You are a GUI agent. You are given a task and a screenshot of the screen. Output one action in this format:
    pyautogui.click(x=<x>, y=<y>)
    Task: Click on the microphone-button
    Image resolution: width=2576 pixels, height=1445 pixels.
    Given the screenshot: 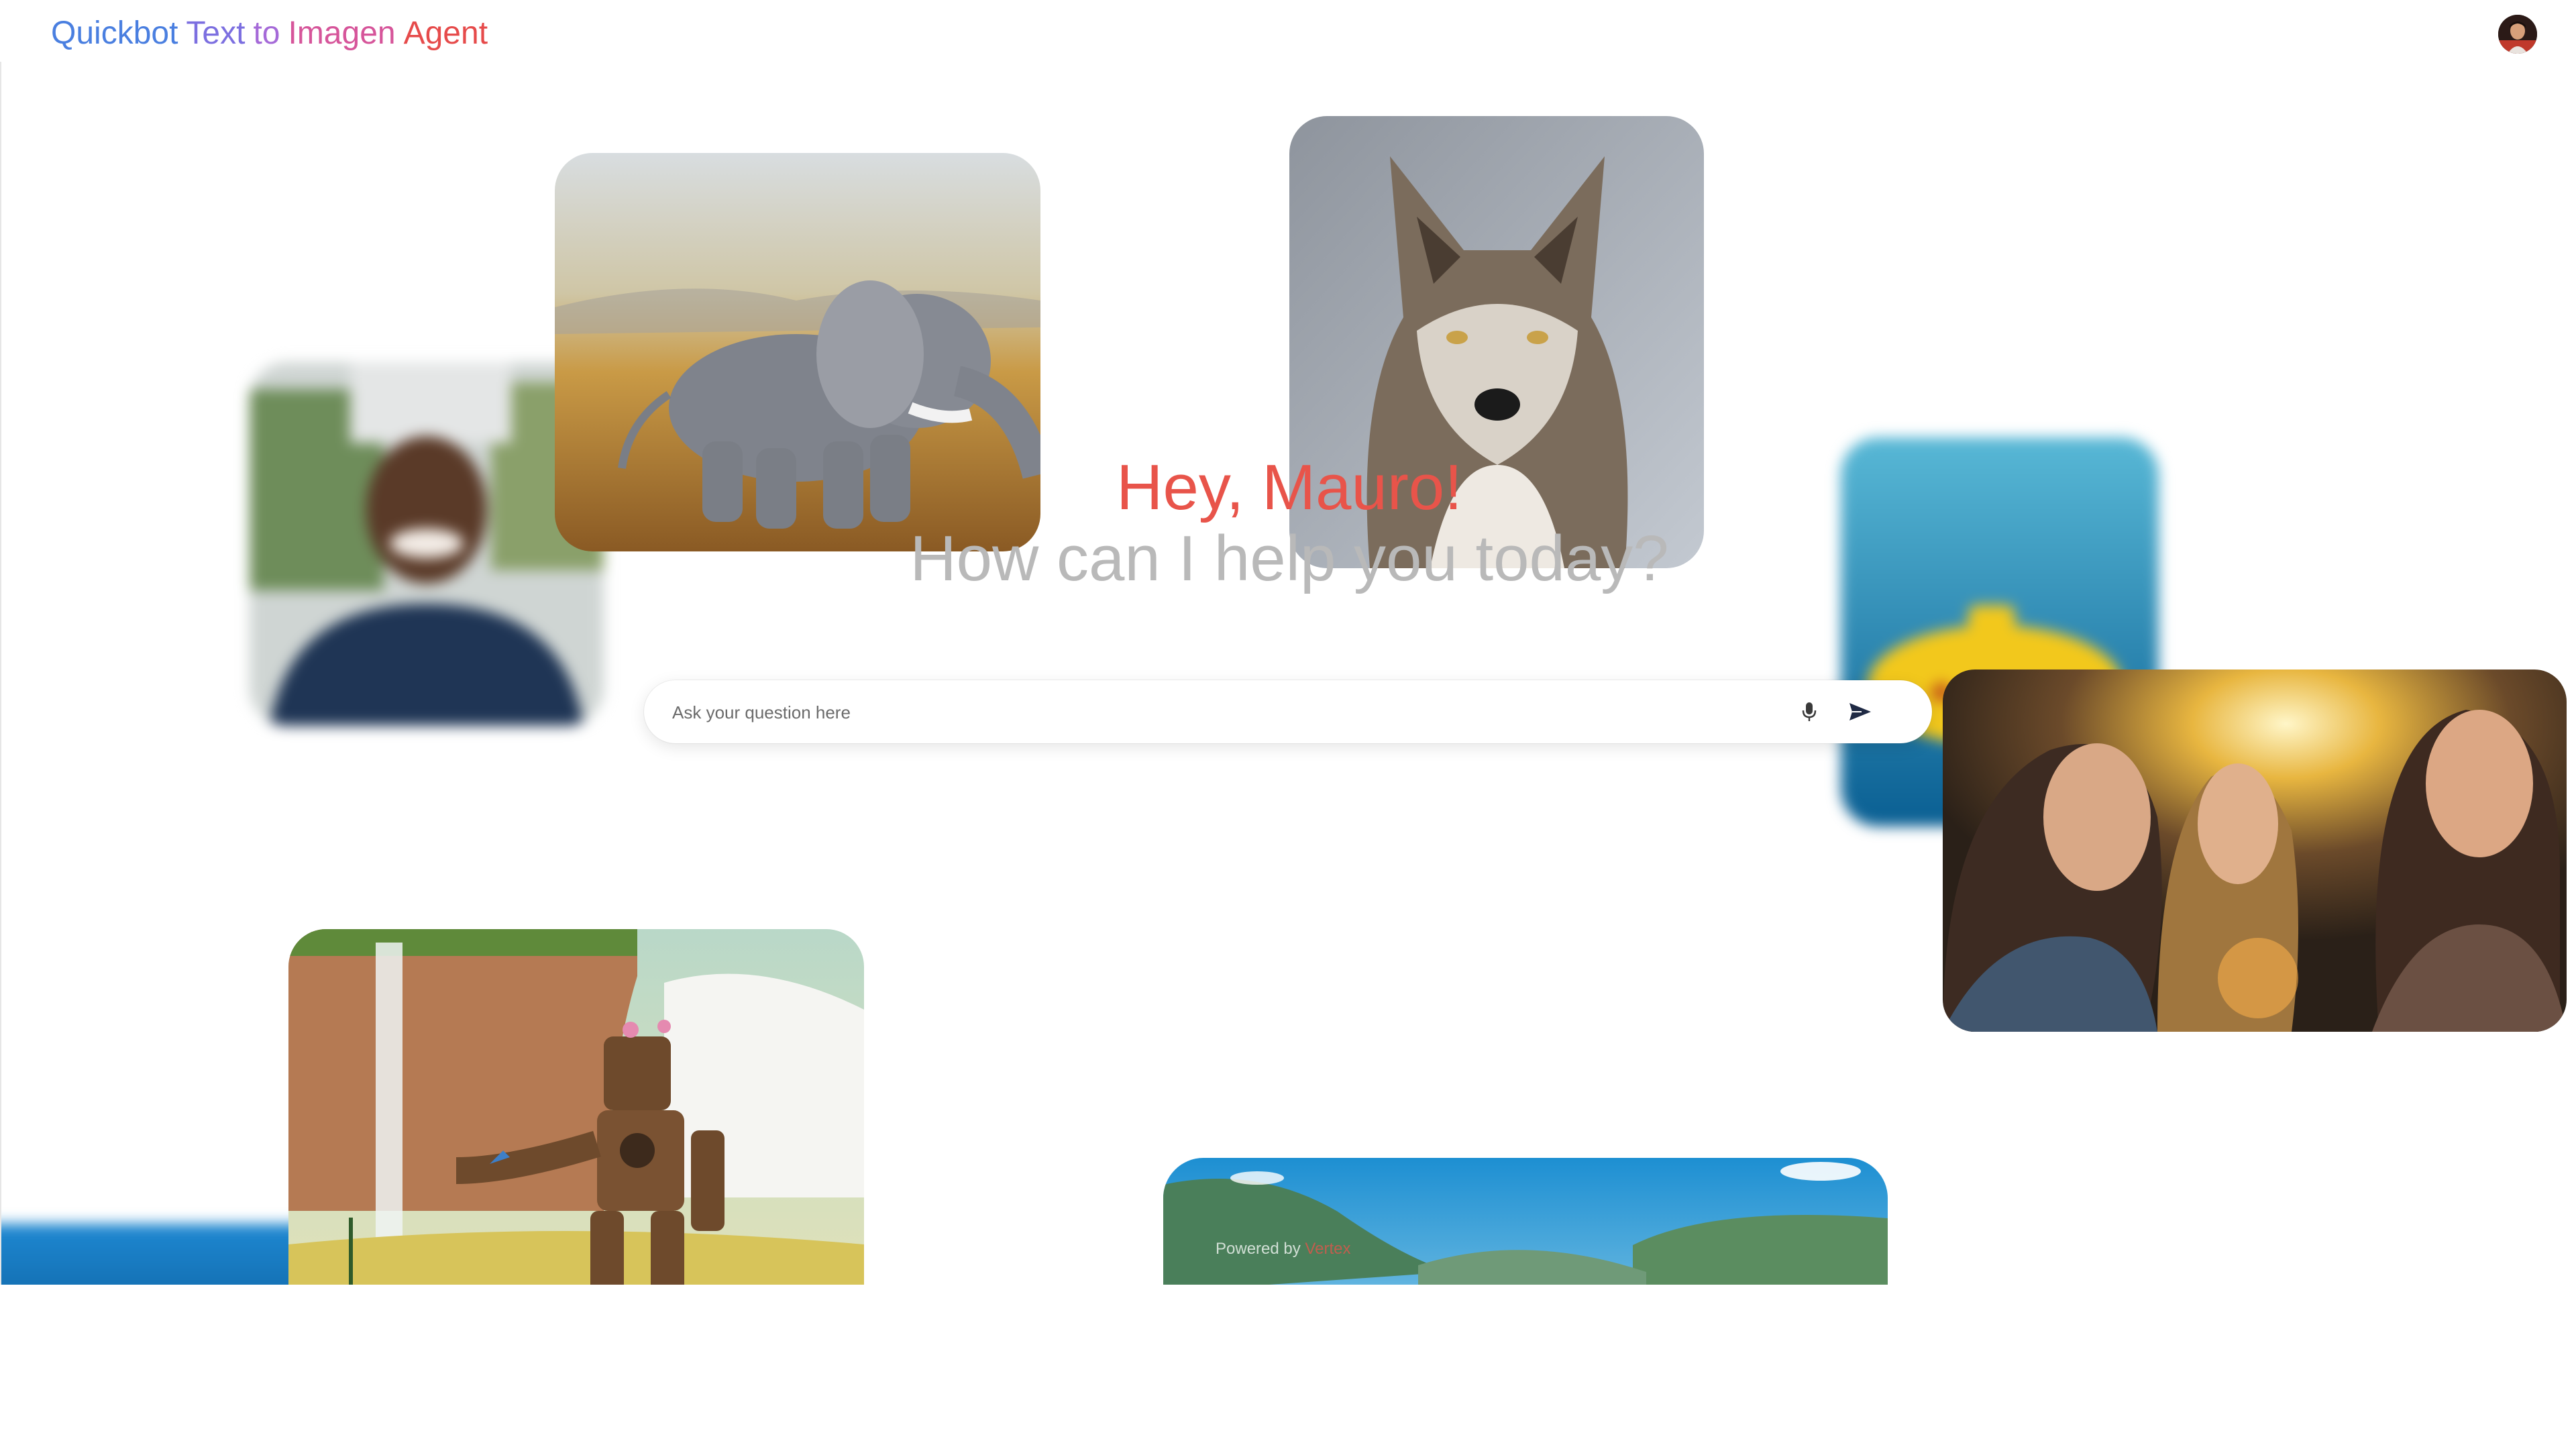 What is the action you would take?
    pyautogui.click(x=1809, y=712)
    